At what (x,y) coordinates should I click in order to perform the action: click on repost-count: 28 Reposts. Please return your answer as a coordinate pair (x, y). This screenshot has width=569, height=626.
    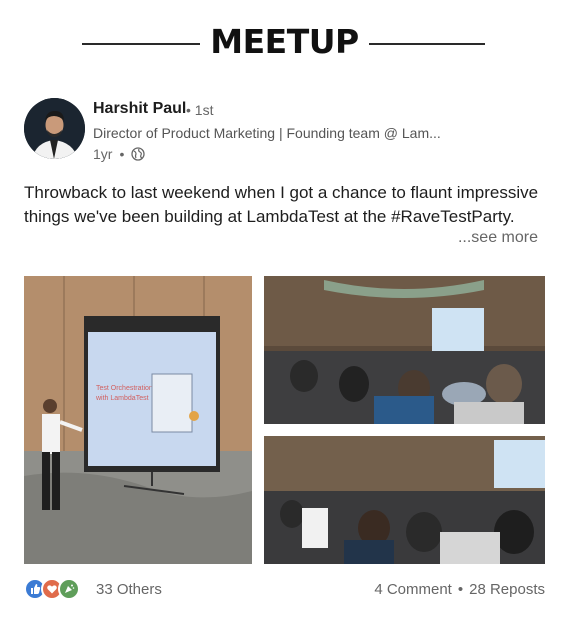
    Looking at the image, I should click on (507, 589).